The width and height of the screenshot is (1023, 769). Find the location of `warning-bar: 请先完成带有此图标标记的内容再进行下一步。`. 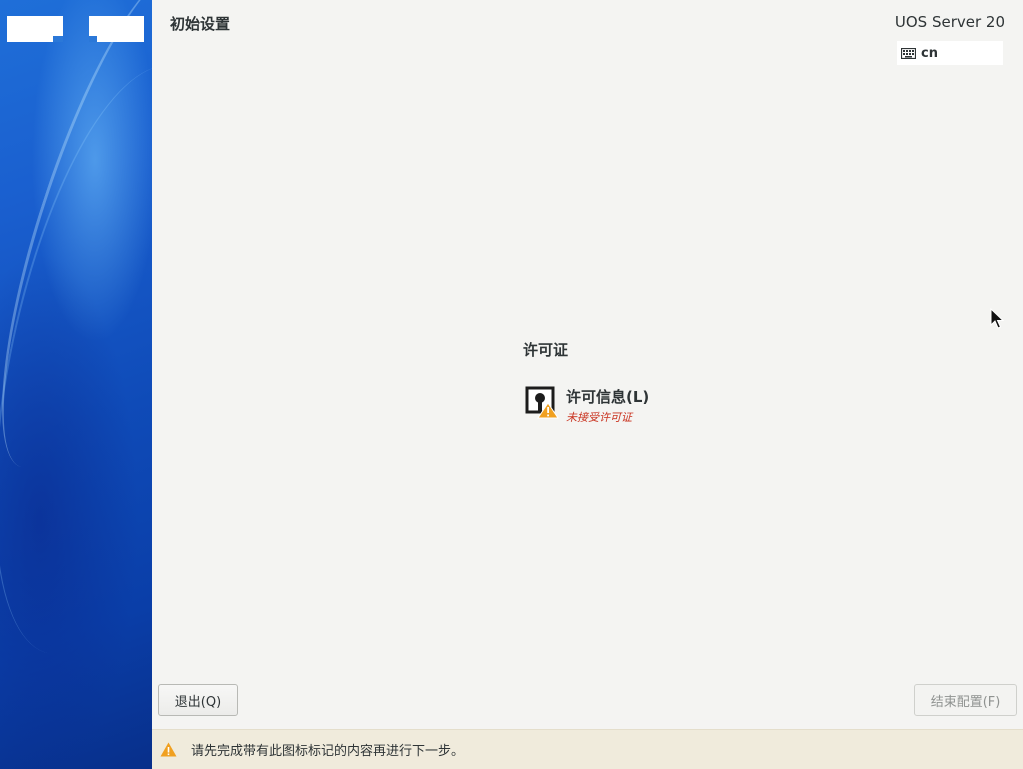

warning-bar: 请先完成带有此图标标记的内容再进行下一步。 is located at coordinates (587, 749).